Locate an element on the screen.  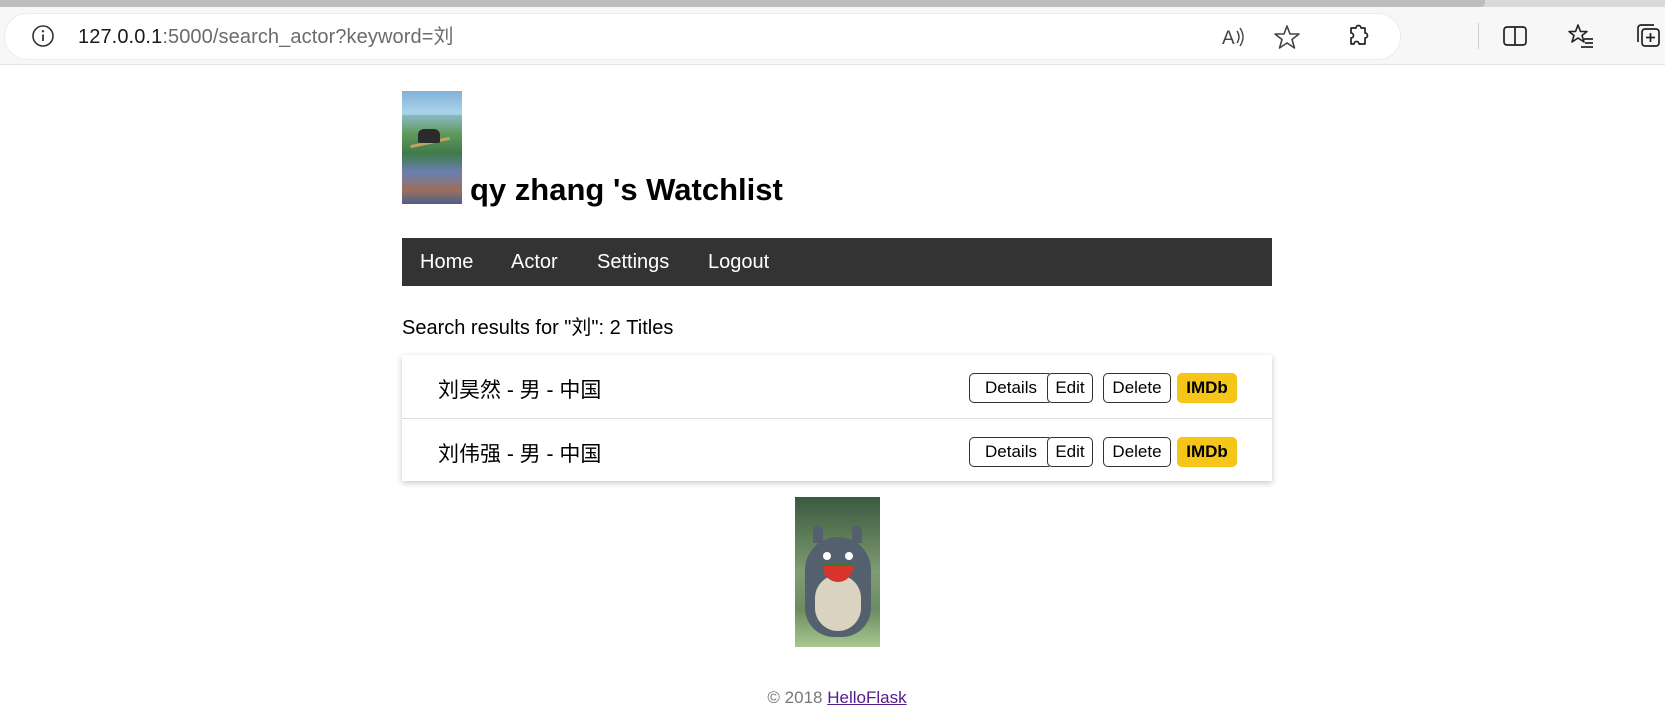
window-top-strip is located at coordinates (832, 3).